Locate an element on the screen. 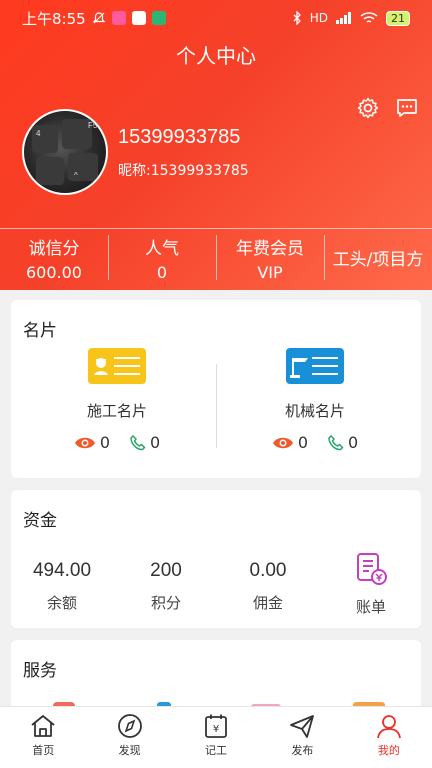 Image resolution: width=432 pixels, height=768 pixels. phone-number: 15399933785 is located at coordinates (179, 137).